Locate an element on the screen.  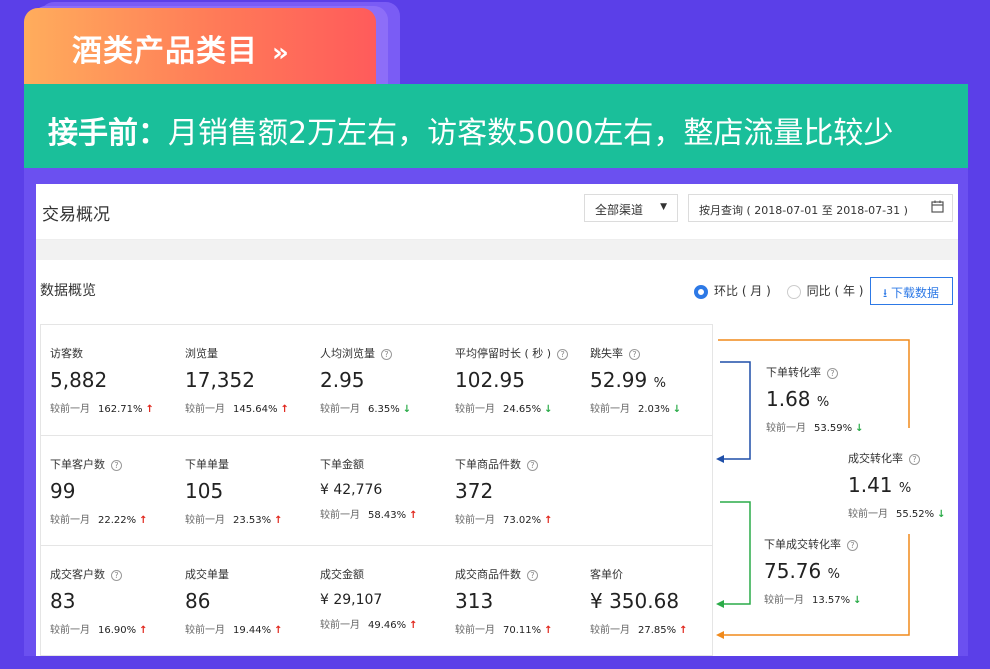
metric-change: 22.22% is located at coordinates (117, 520).